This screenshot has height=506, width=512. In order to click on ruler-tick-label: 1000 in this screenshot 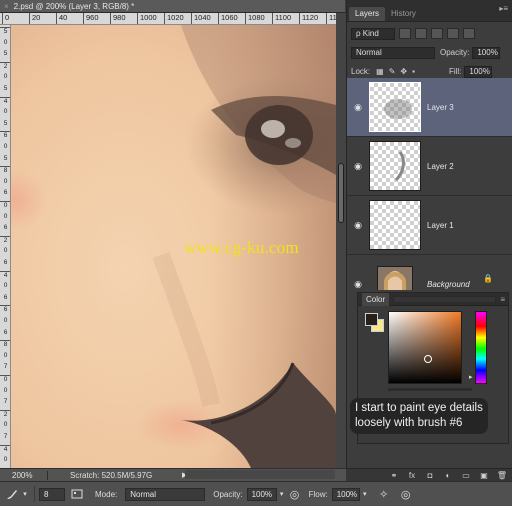, I will do `click(147, 18)`.